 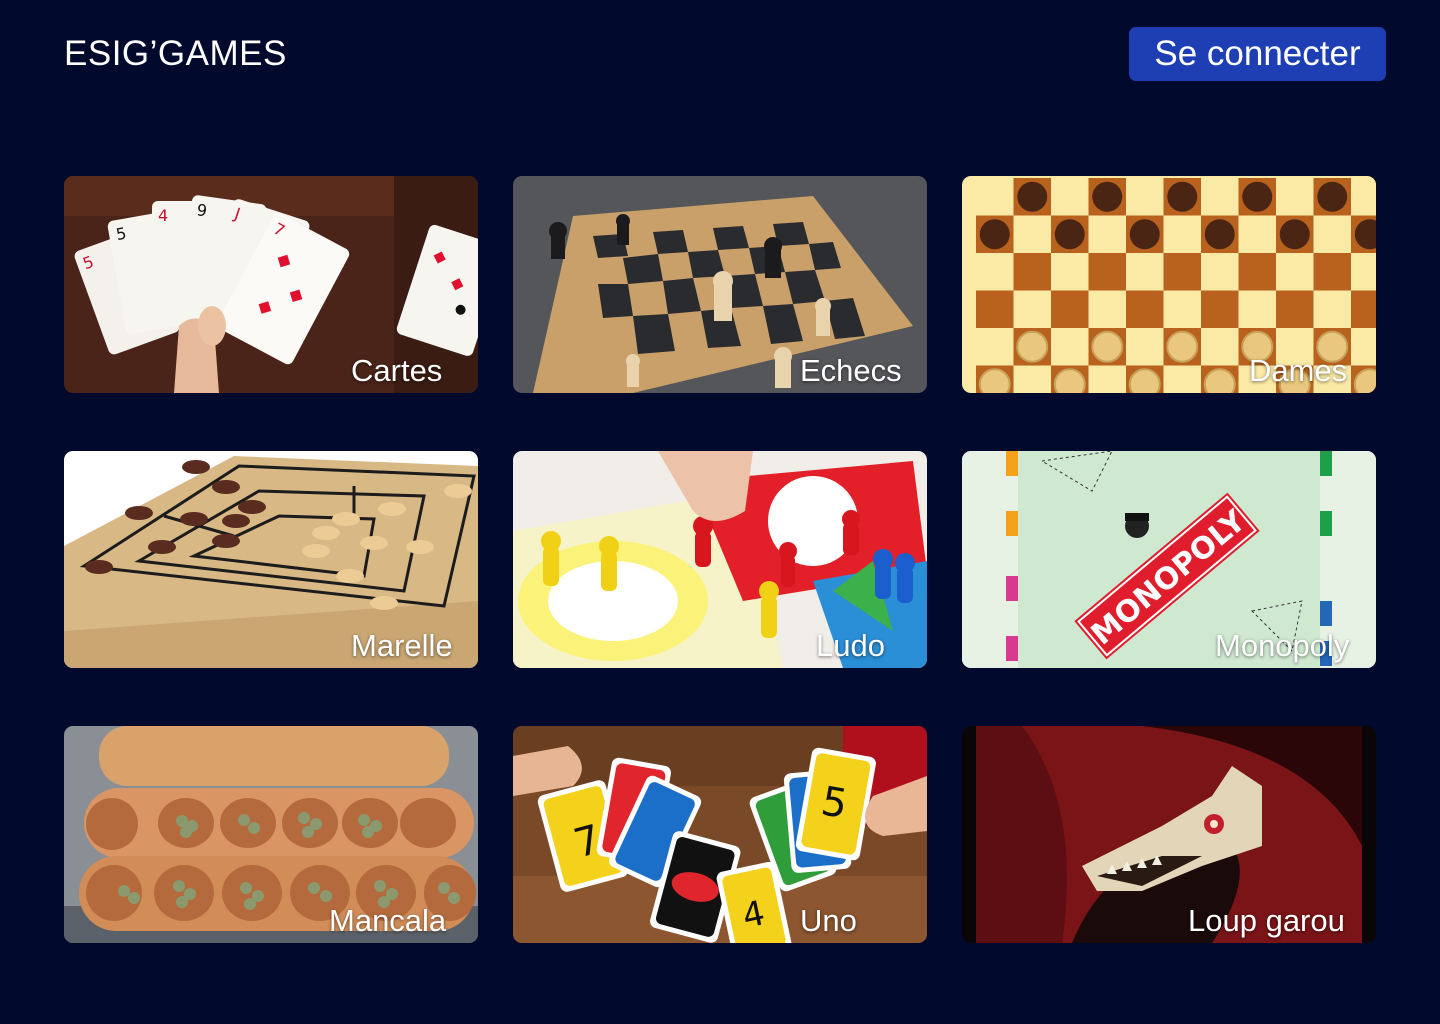 What do you see at coordinates (850, 645) in the screenshot?
I see `game-label: Ludo` at bounding box center [850, 645].